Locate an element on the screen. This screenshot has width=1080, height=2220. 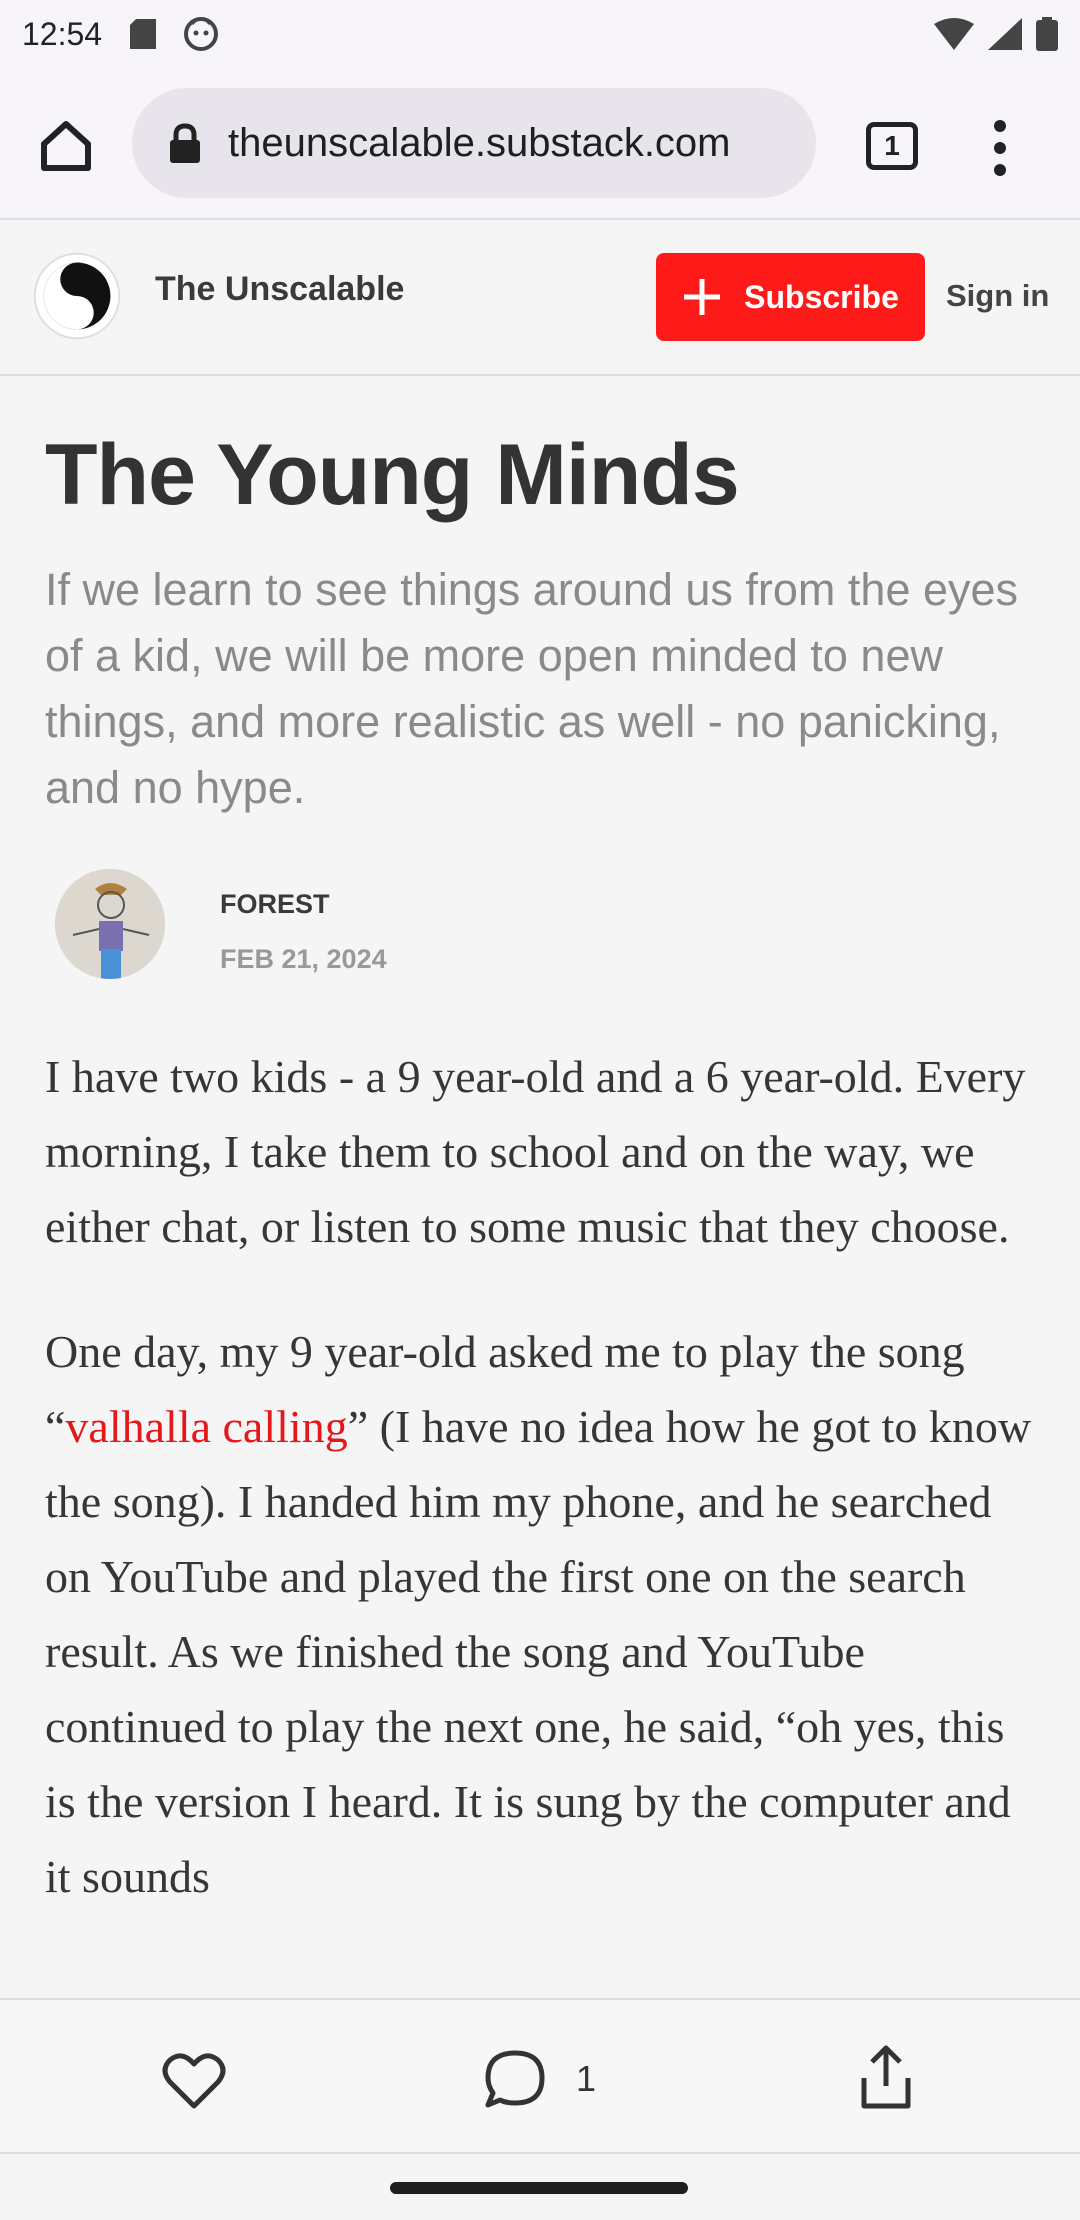
more-menu-icon is located at coordinates (1000, 148).